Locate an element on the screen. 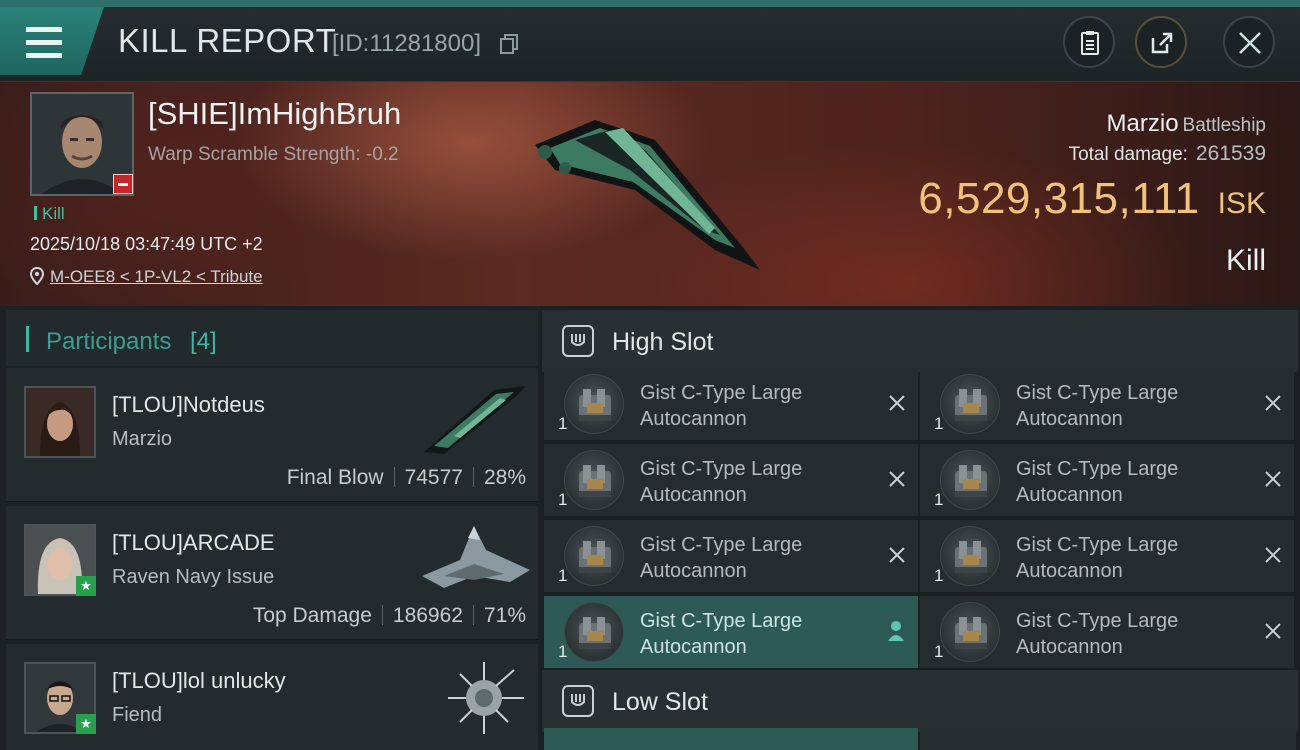 This screenshot has height=750, width=1300. top-bar: KILL REPORT [ID:11281800] is located at coordinates (650, 41).